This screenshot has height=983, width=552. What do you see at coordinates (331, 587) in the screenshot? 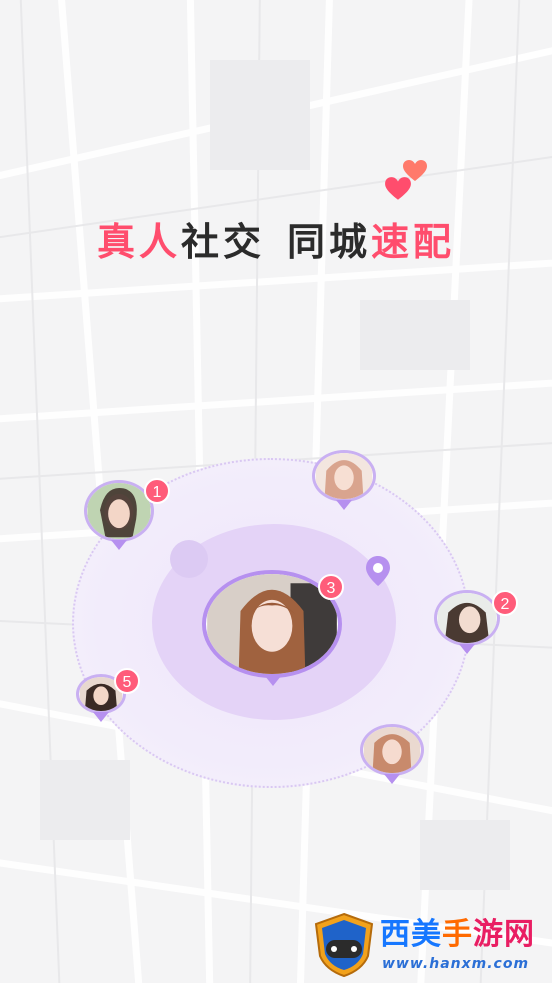
I see `avatar-badge: 3` at bounding box center [331, 587].